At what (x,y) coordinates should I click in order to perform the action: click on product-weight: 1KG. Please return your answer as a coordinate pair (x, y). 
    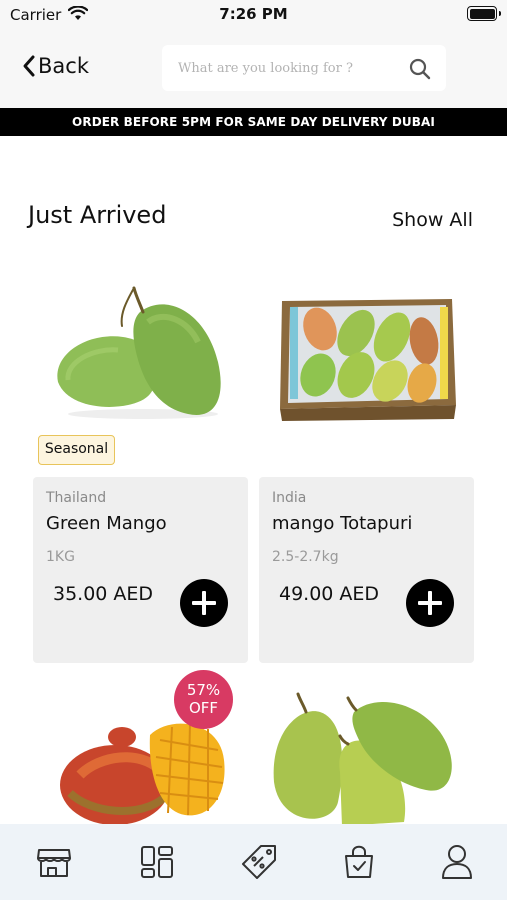
    Looking at the image, I should click on (60, 557).